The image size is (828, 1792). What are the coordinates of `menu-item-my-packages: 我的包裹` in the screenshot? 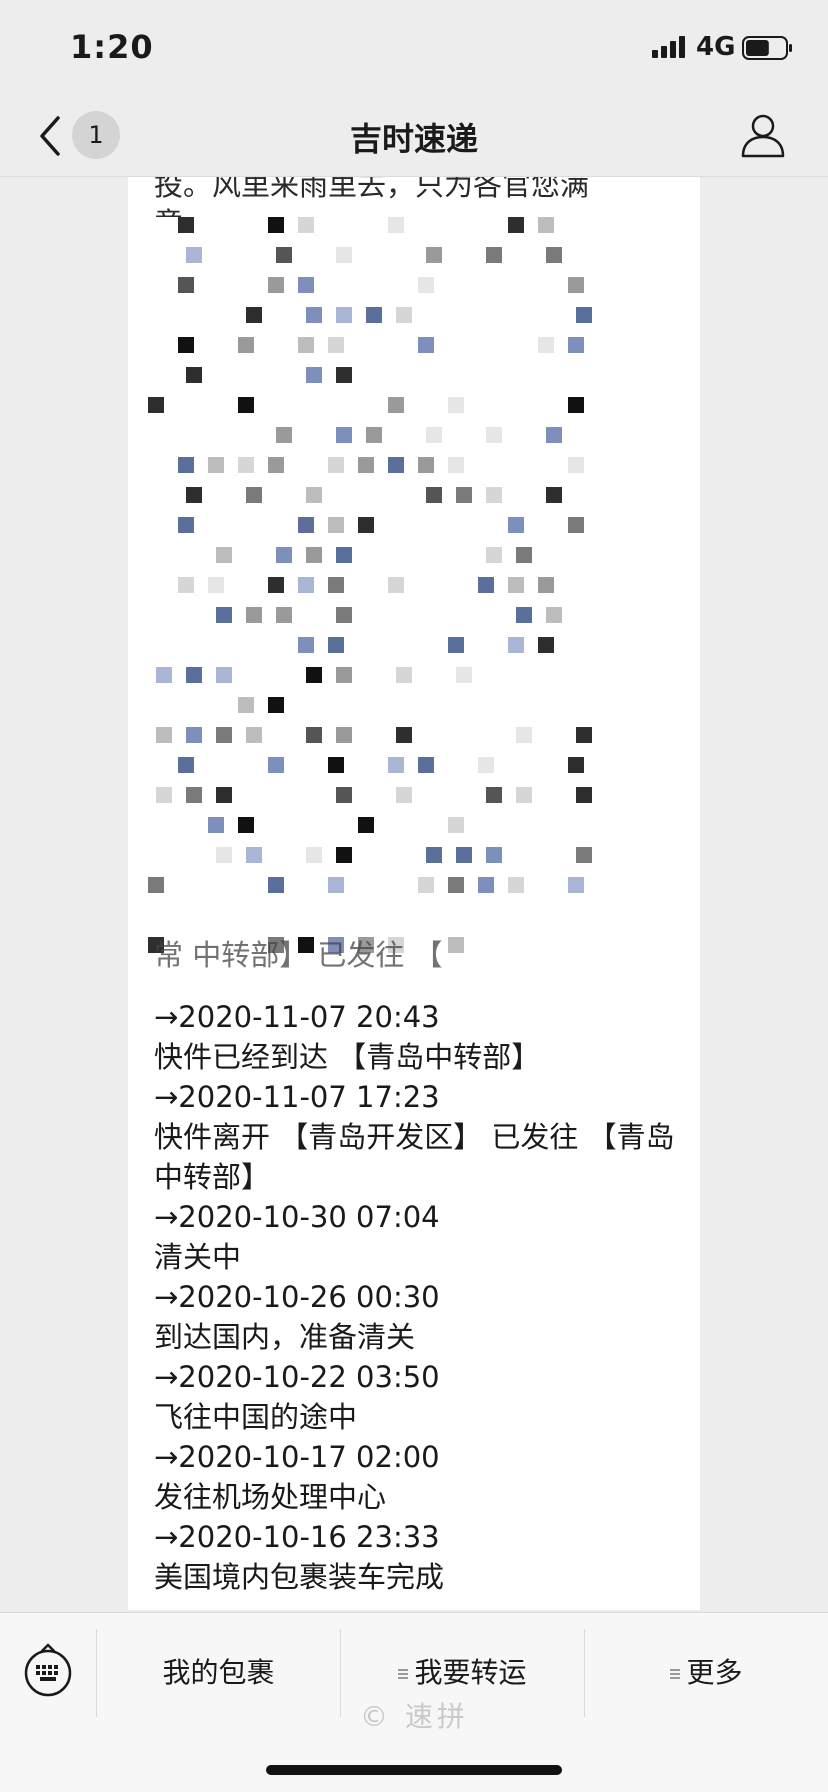 It's located at (218, 1673).